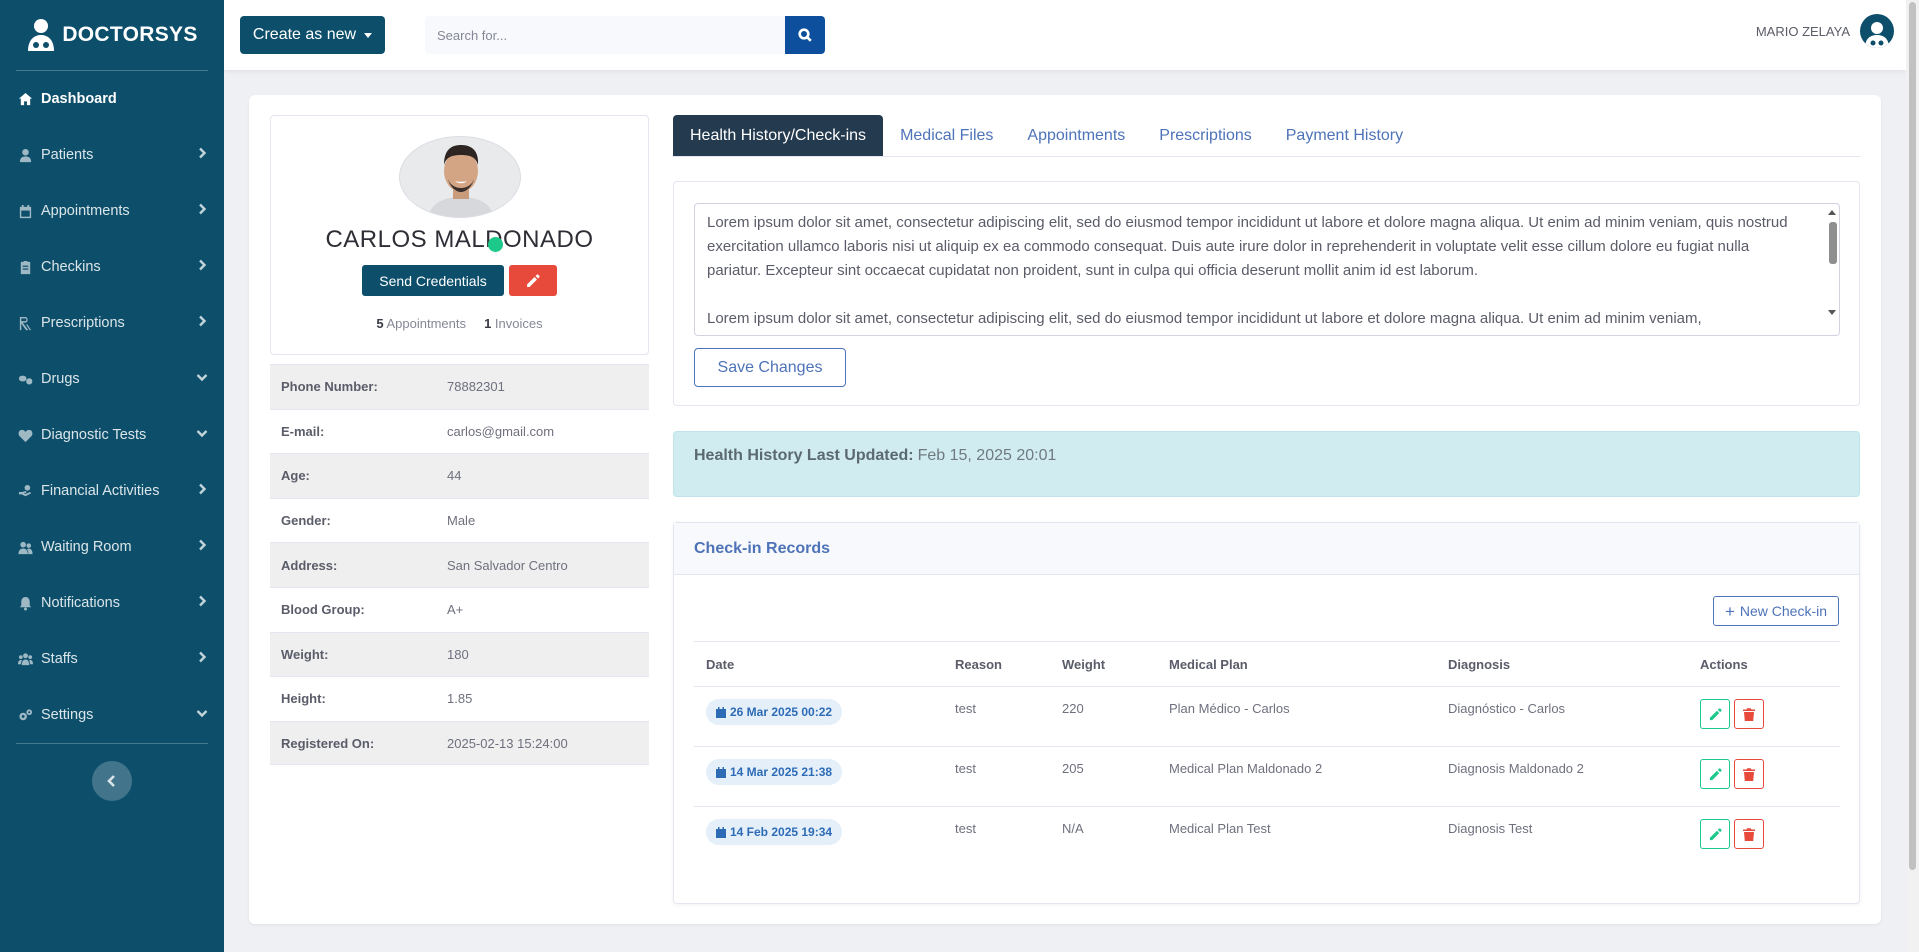 The height and width of the screenshot is (952, 1919). I want to click on pills-icon, so click(25, 379).